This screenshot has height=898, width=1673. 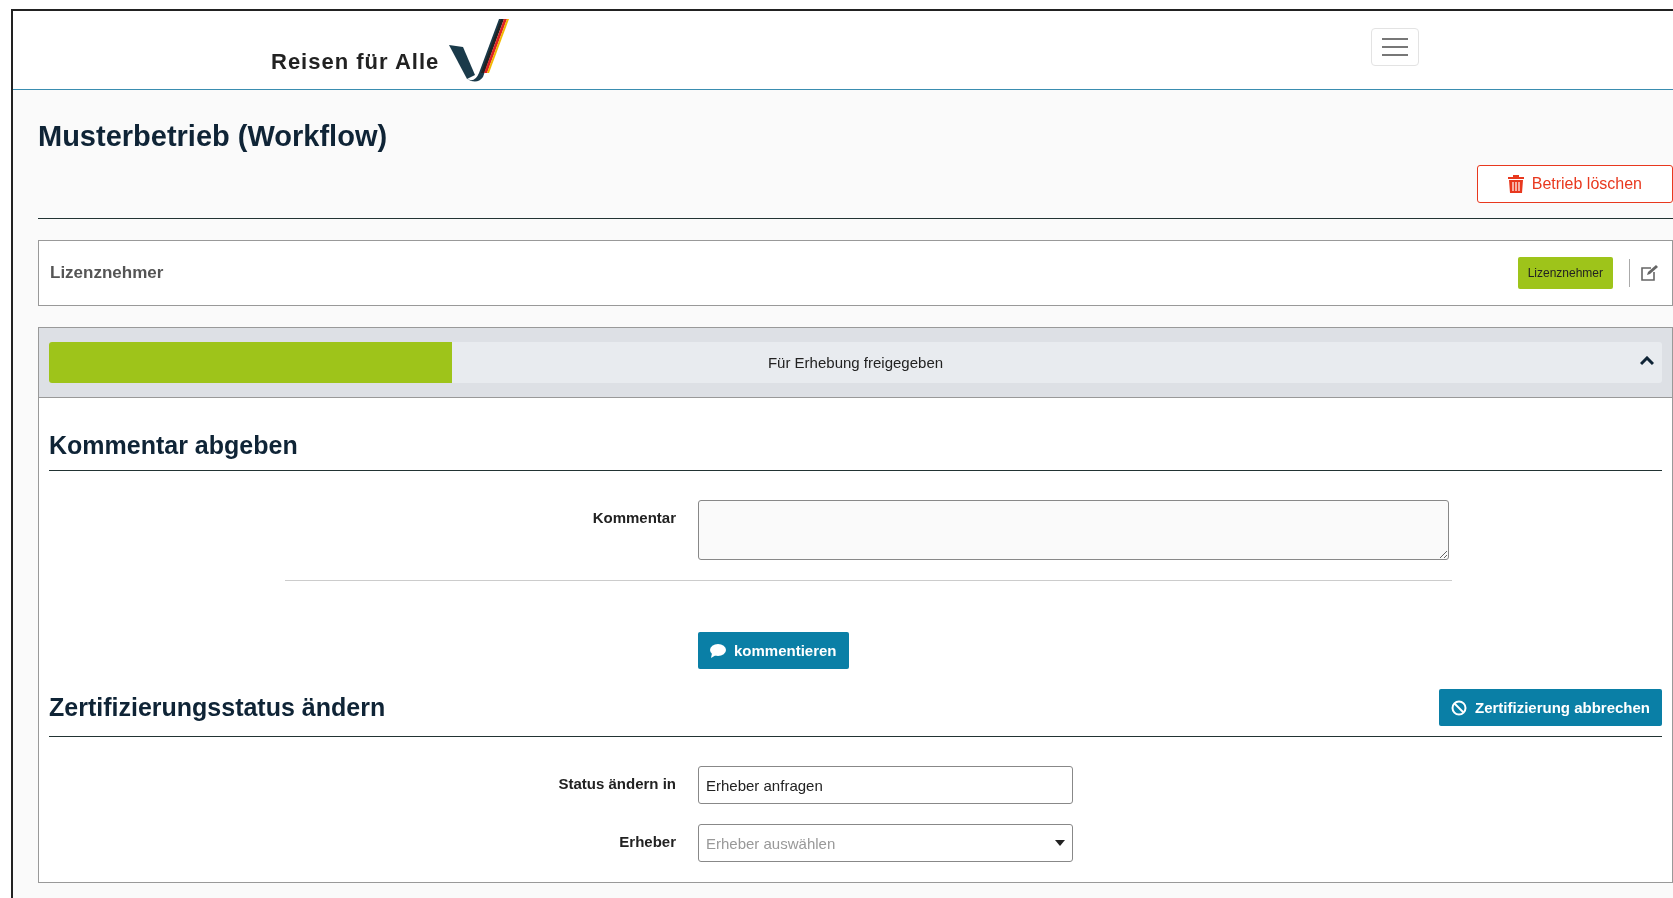 I want to click on trash-icon, so click(x=1515, y=184).